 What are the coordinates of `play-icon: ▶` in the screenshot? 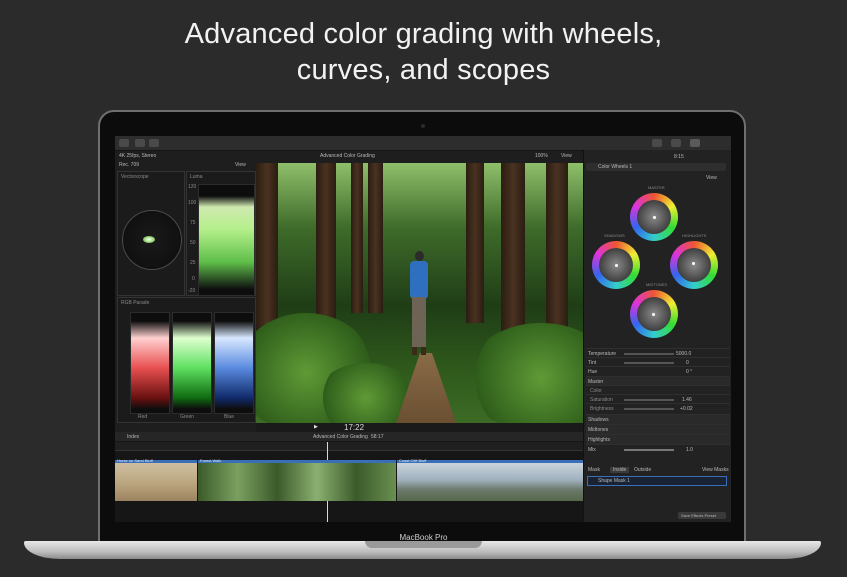 It's located at (316, 427).